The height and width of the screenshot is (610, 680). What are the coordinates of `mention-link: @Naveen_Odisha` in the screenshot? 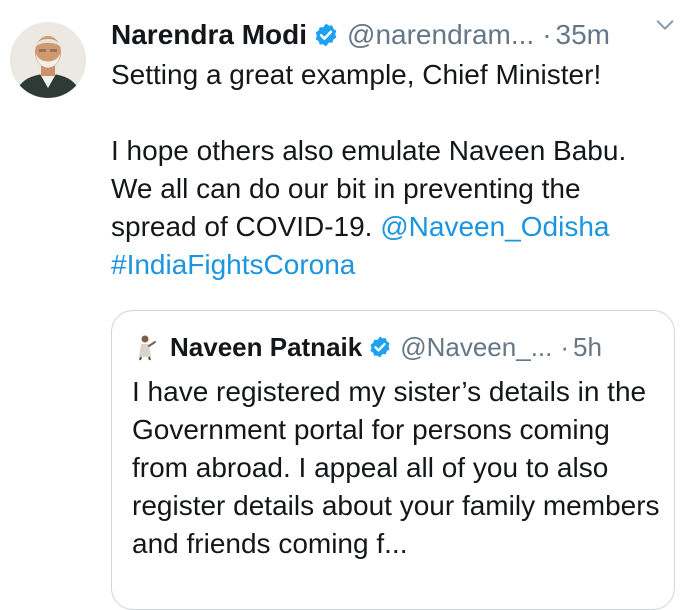 It's located at (494, 226).